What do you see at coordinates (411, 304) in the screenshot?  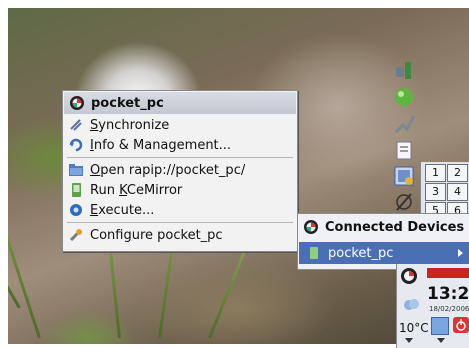 I see `weather-cloud-icon` at bounding box center [411, 304].